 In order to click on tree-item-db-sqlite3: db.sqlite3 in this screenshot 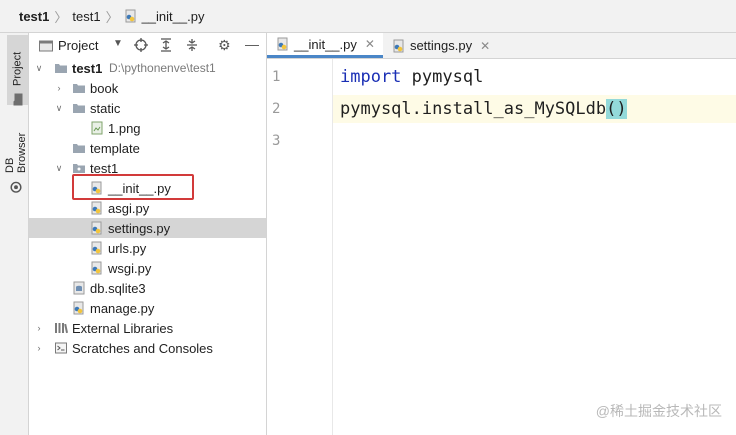, I will do `click(147, 288)`.